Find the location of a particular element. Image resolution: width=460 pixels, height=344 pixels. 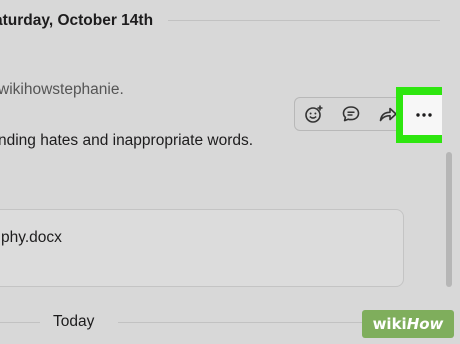

share-icon is located at coordinates (388, 114).